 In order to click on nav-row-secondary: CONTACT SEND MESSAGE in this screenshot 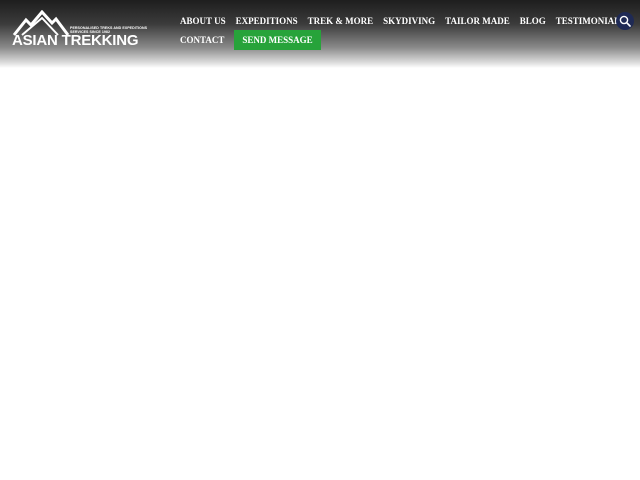, I will do `click(390, 40)`.